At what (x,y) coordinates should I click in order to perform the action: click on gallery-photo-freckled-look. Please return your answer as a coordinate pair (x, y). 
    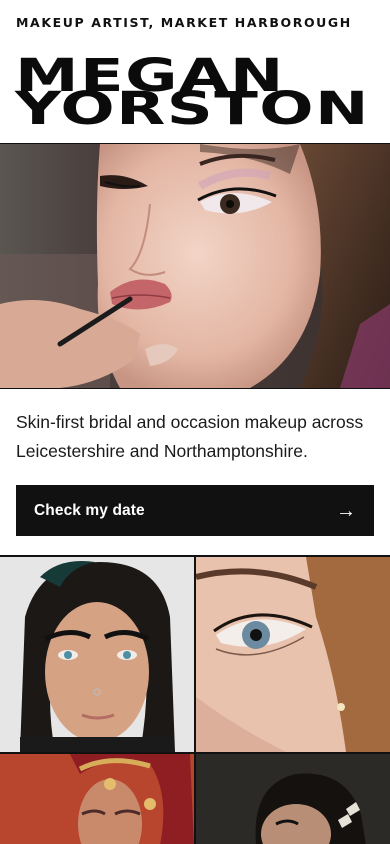
    Looking at the image, I should click on (97, 654).